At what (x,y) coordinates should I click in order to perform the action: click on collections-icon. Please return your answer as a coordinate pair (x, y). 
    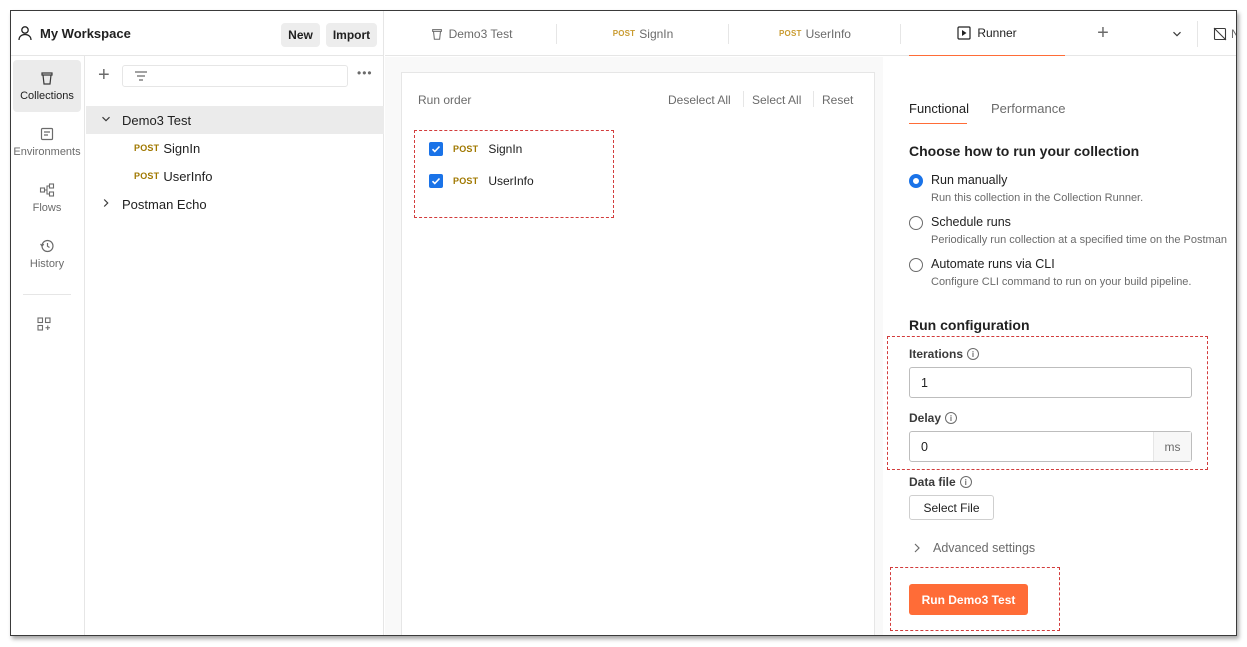
    Looking at the image, I should click on (47, 78).